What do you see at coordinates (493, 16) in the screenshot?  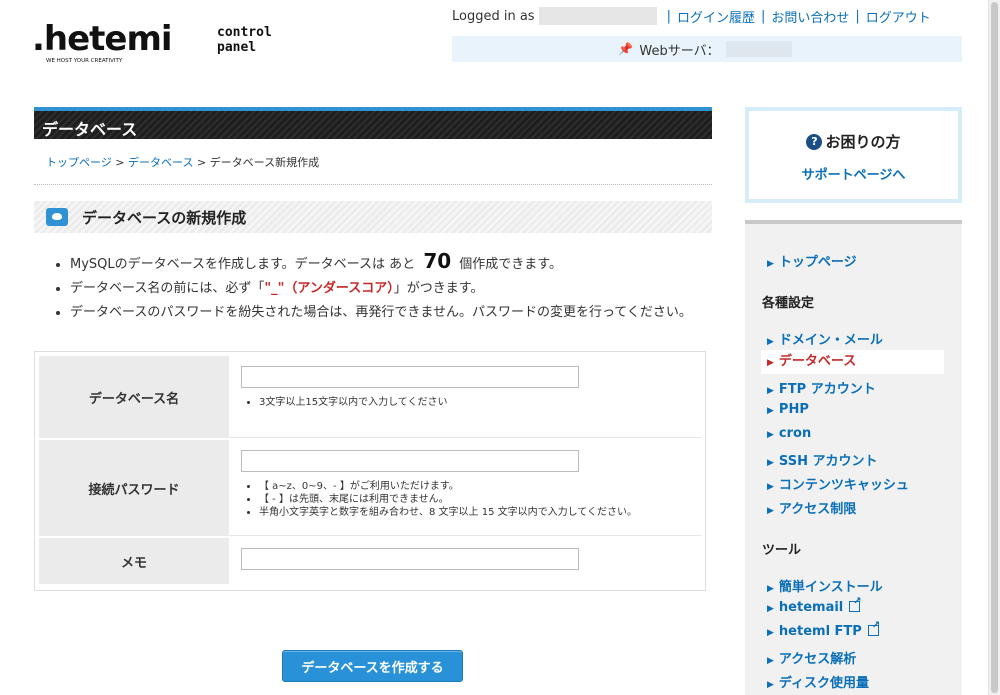 I see `logged-in-label: Logged in as` at bounding box center [493, 16].